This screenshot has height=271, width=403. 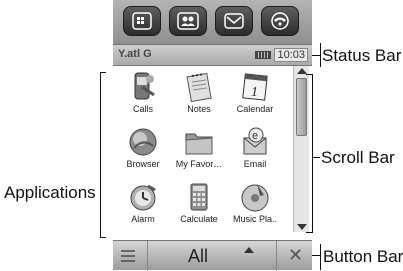 What do you see at coordinates (249, 250) in the screenshot?
I see `up-arrow-icon` at bounding box center [249, 250].